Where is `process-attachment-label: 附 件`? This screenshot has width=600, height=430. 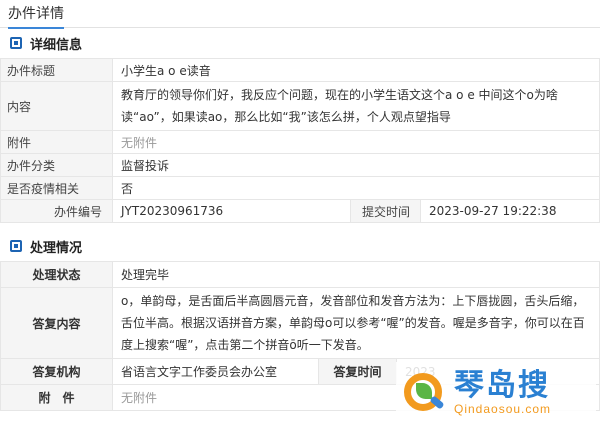 process-attachment-label: 附 件 is located at coordinates (56, 397).